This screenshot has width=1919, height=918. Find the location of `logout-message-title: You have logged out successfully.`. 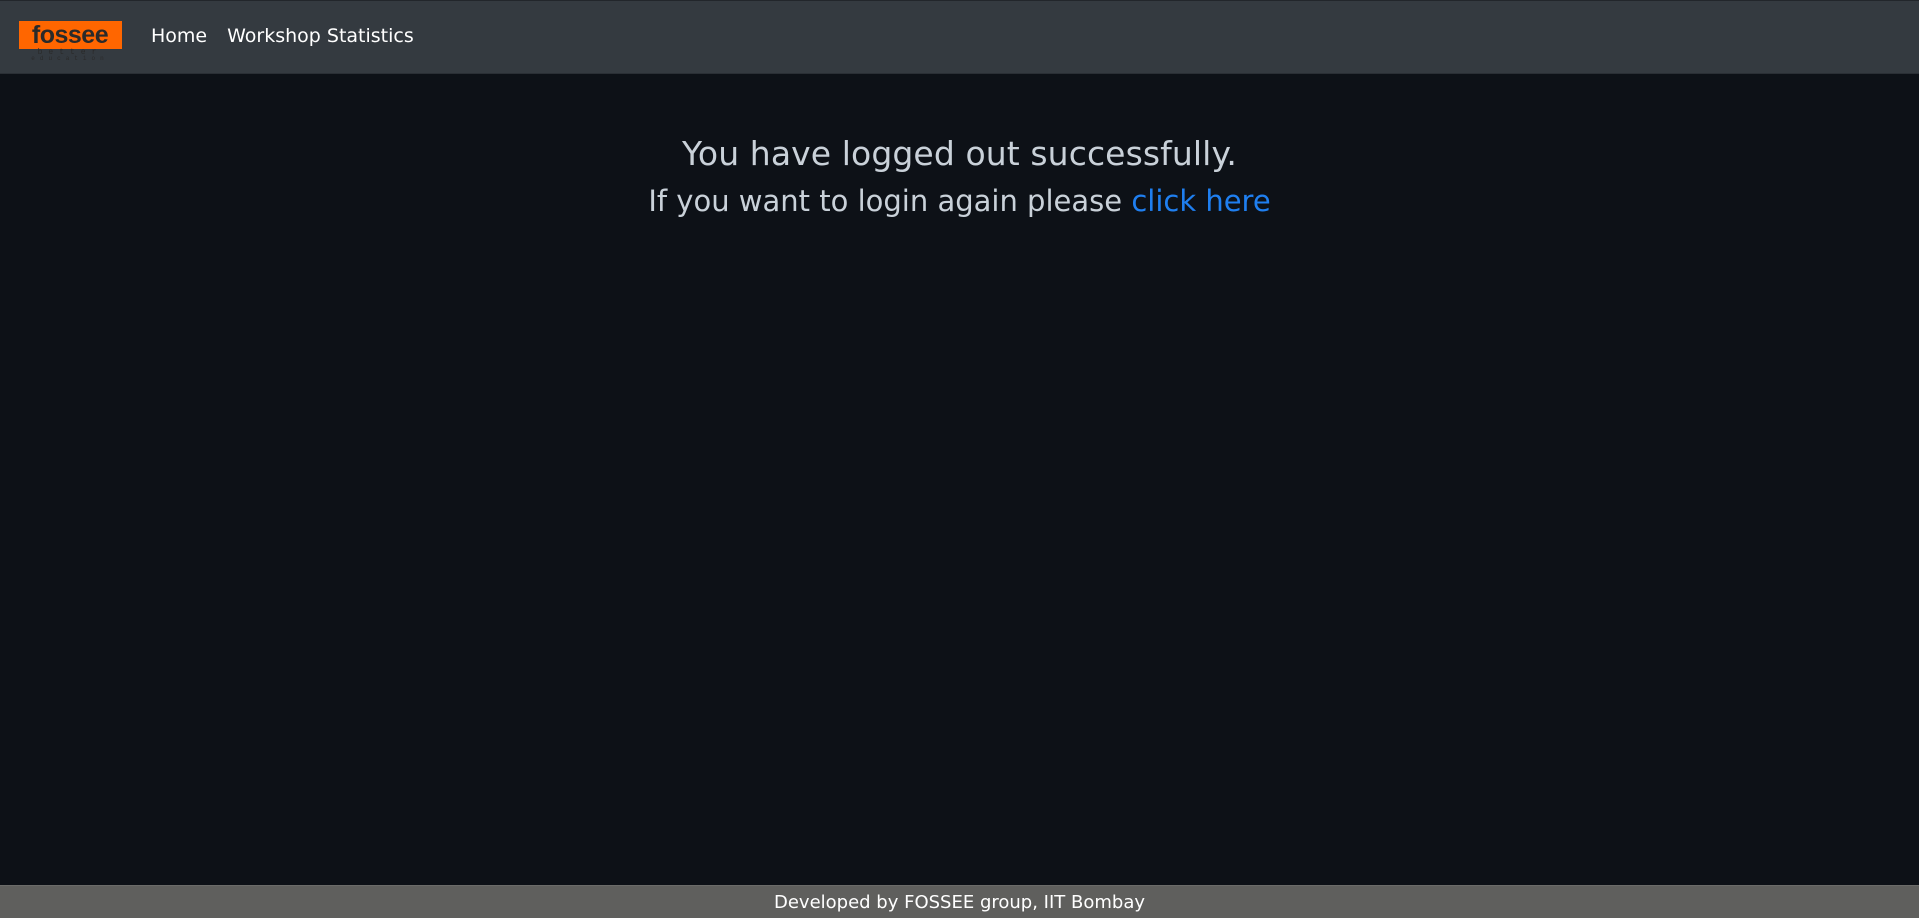

logout-message-title: You have logged out successfully. is located at coordinates (959, 153).